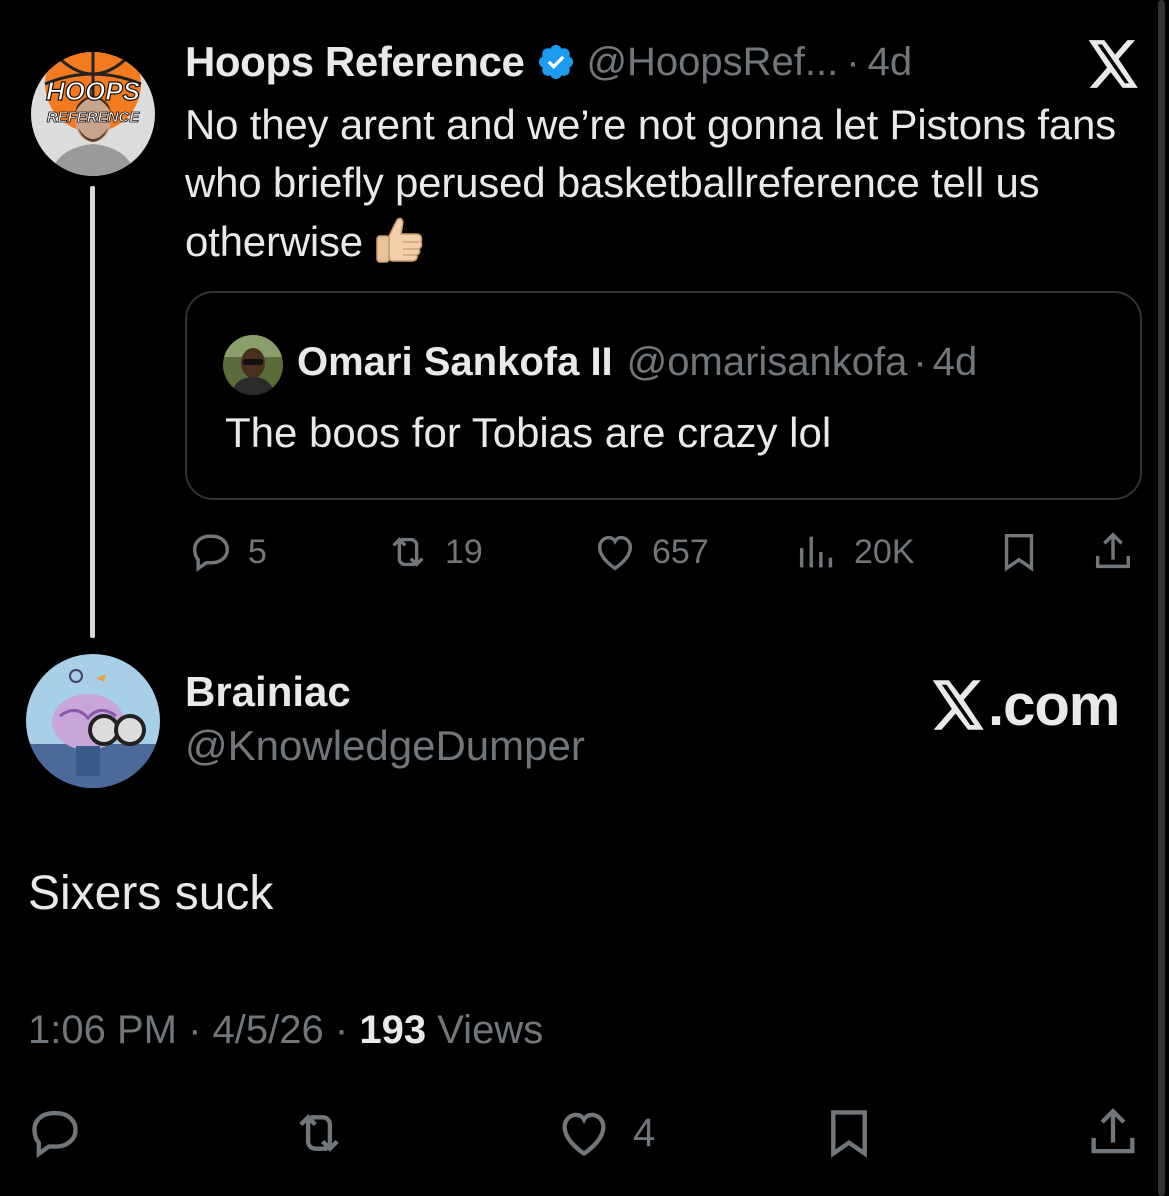 The height and width of the screenshot is (1196, 1169). Describe the element at coordinates (1161, 598) in the screenshot. I see `scrollbar` at that location.